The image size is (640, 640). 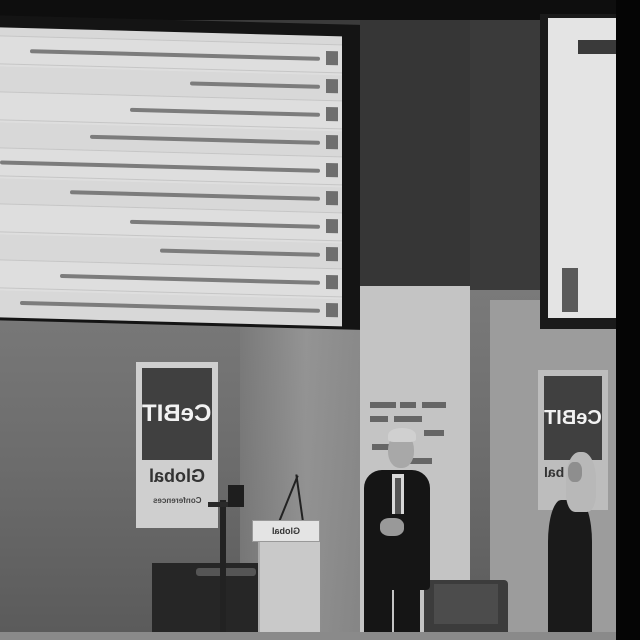 I want to click on sign-caption: Global Conferences, so click(x=177, y=484).